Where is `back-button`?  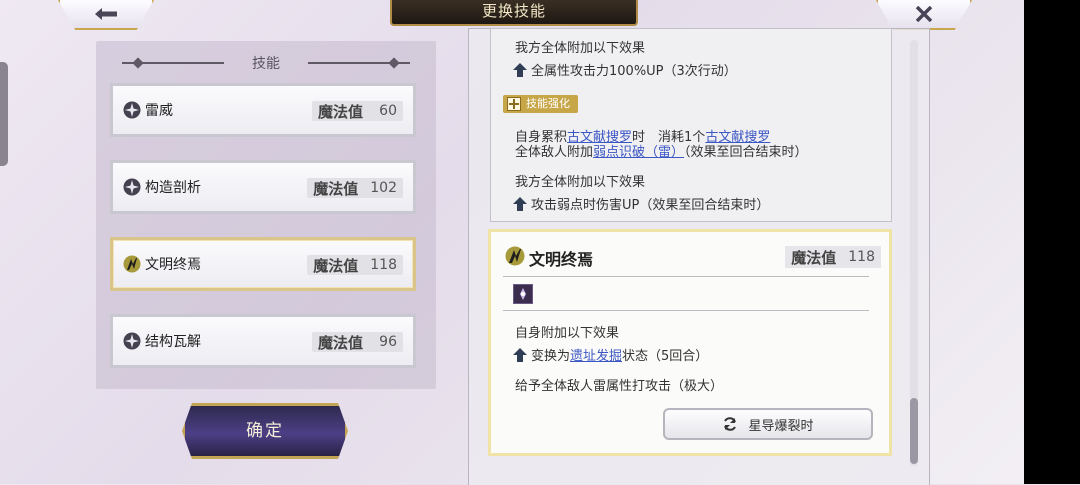
back-button is located at coordinates (106, 15).